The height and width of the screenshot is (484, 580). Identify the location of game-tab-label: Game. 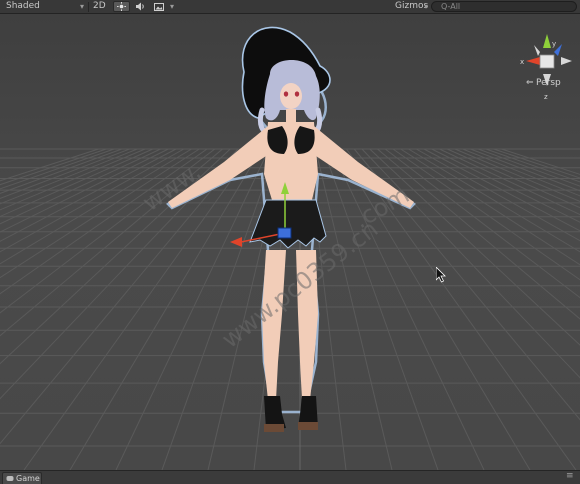
(28, 478).